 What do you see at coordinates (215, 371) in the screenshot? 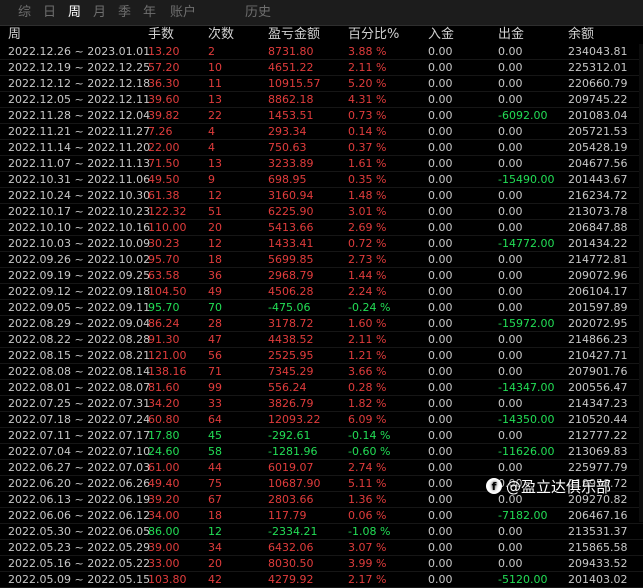
I see `cell-count: 71` at bounding box center [215, 371].